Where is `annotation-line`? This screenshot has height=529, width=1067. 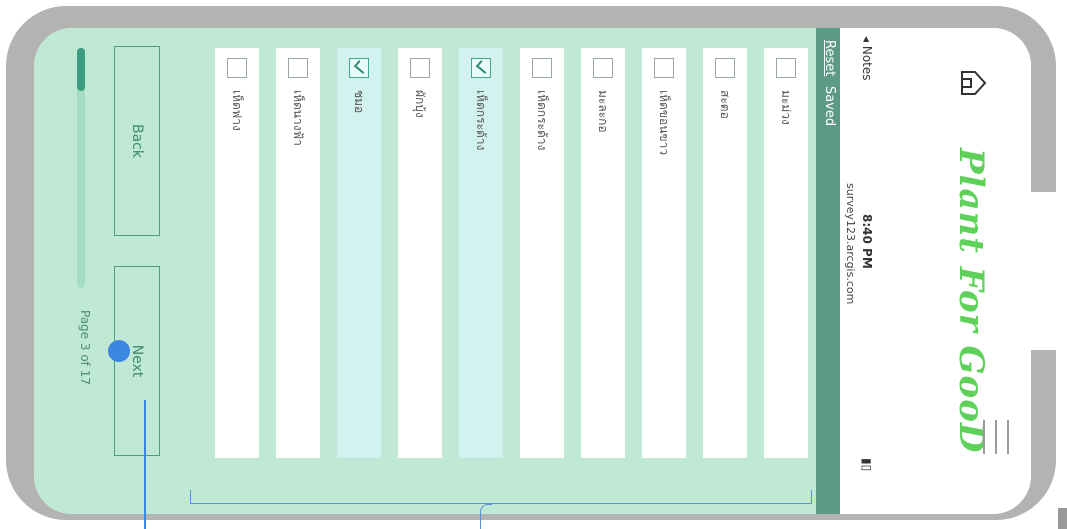 annotation-line is located at coordinates (145, 464).